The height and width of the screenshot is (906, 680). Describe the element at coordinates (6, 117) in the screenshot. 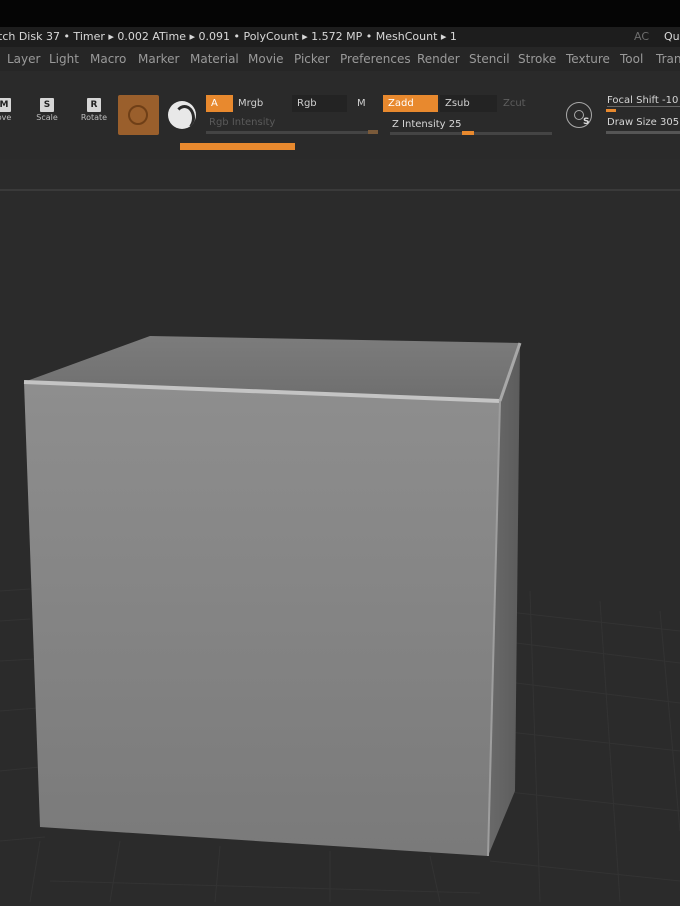

I see `move-label: ove` at that location.